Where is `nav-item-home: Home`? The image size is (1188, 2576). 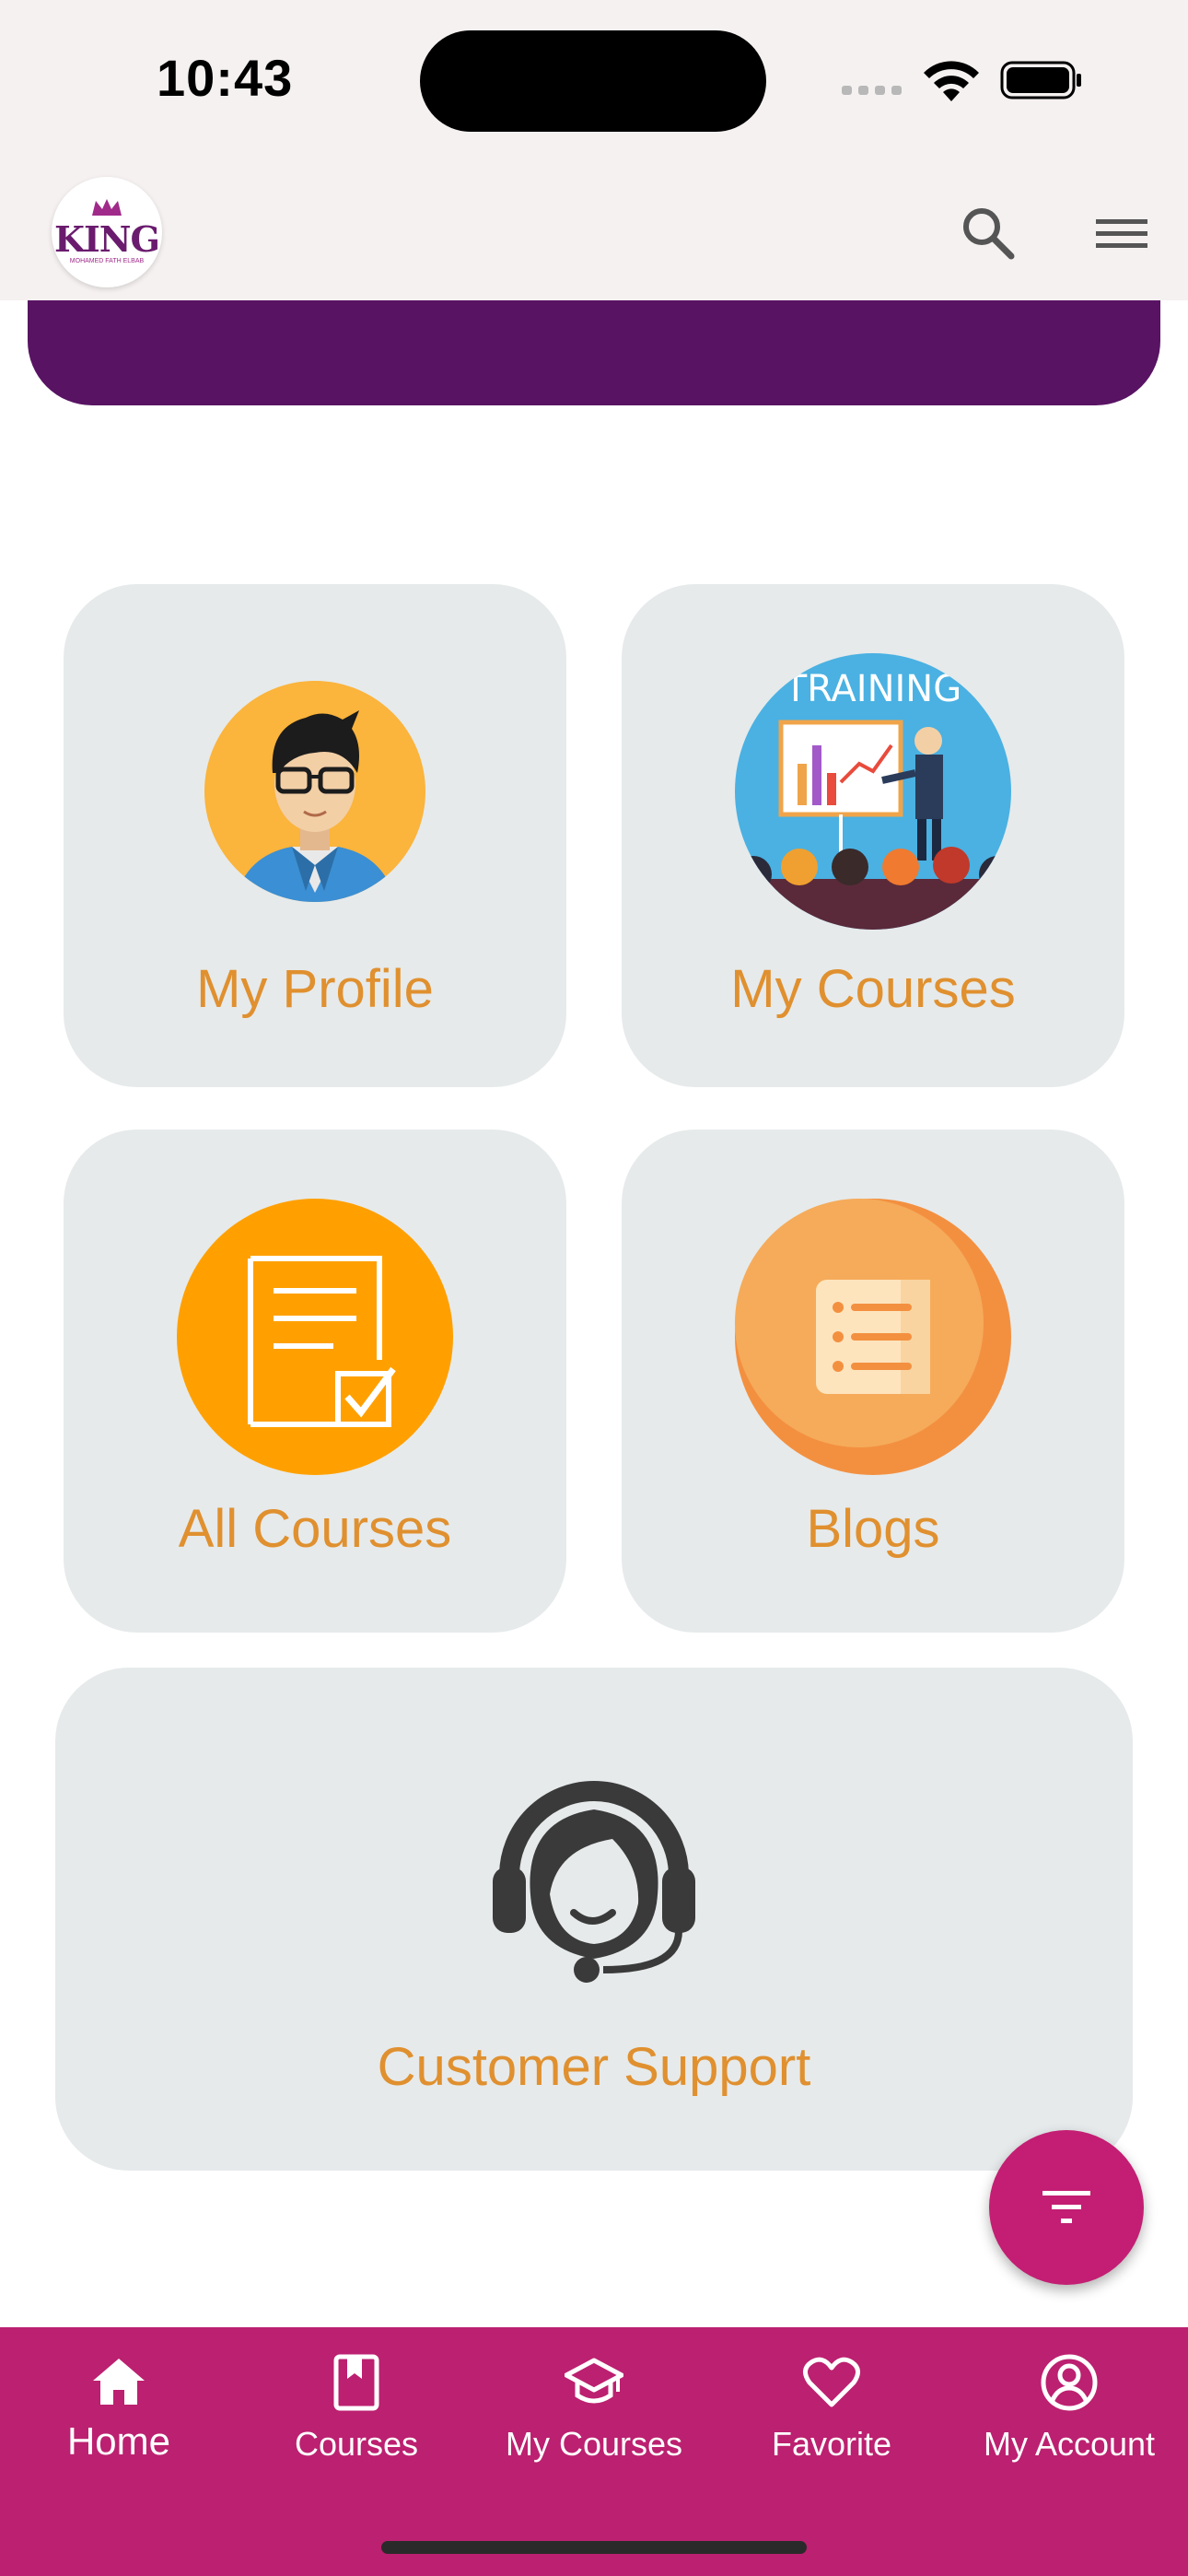
nav-item-home: Home is located at coordinates (119, 2419).